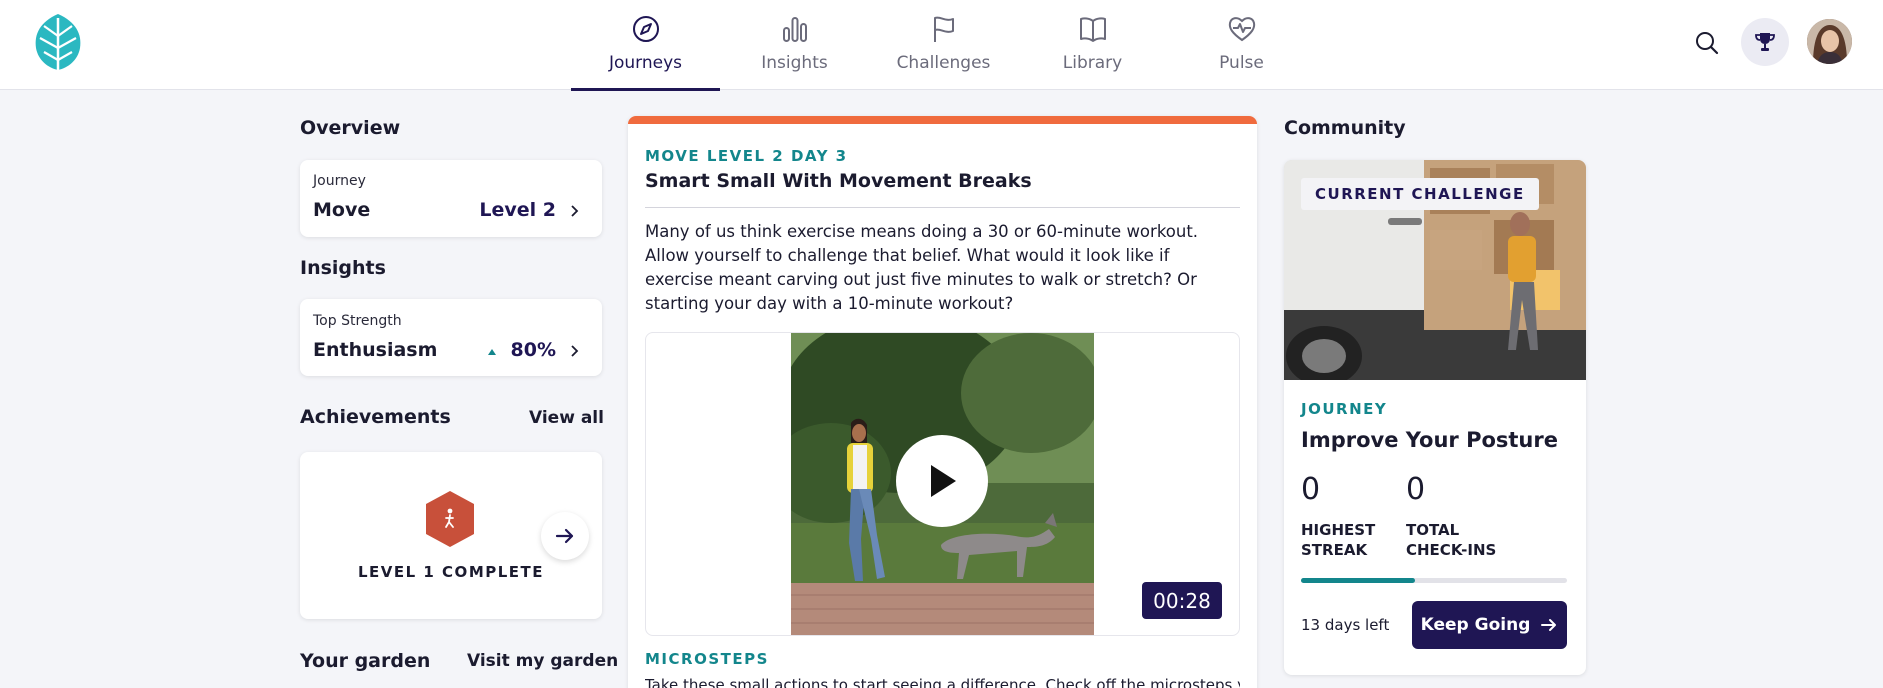 This screenshot has width=1883, height=688. I want to click on insight-caption: Top Strength, so click(357, 321).